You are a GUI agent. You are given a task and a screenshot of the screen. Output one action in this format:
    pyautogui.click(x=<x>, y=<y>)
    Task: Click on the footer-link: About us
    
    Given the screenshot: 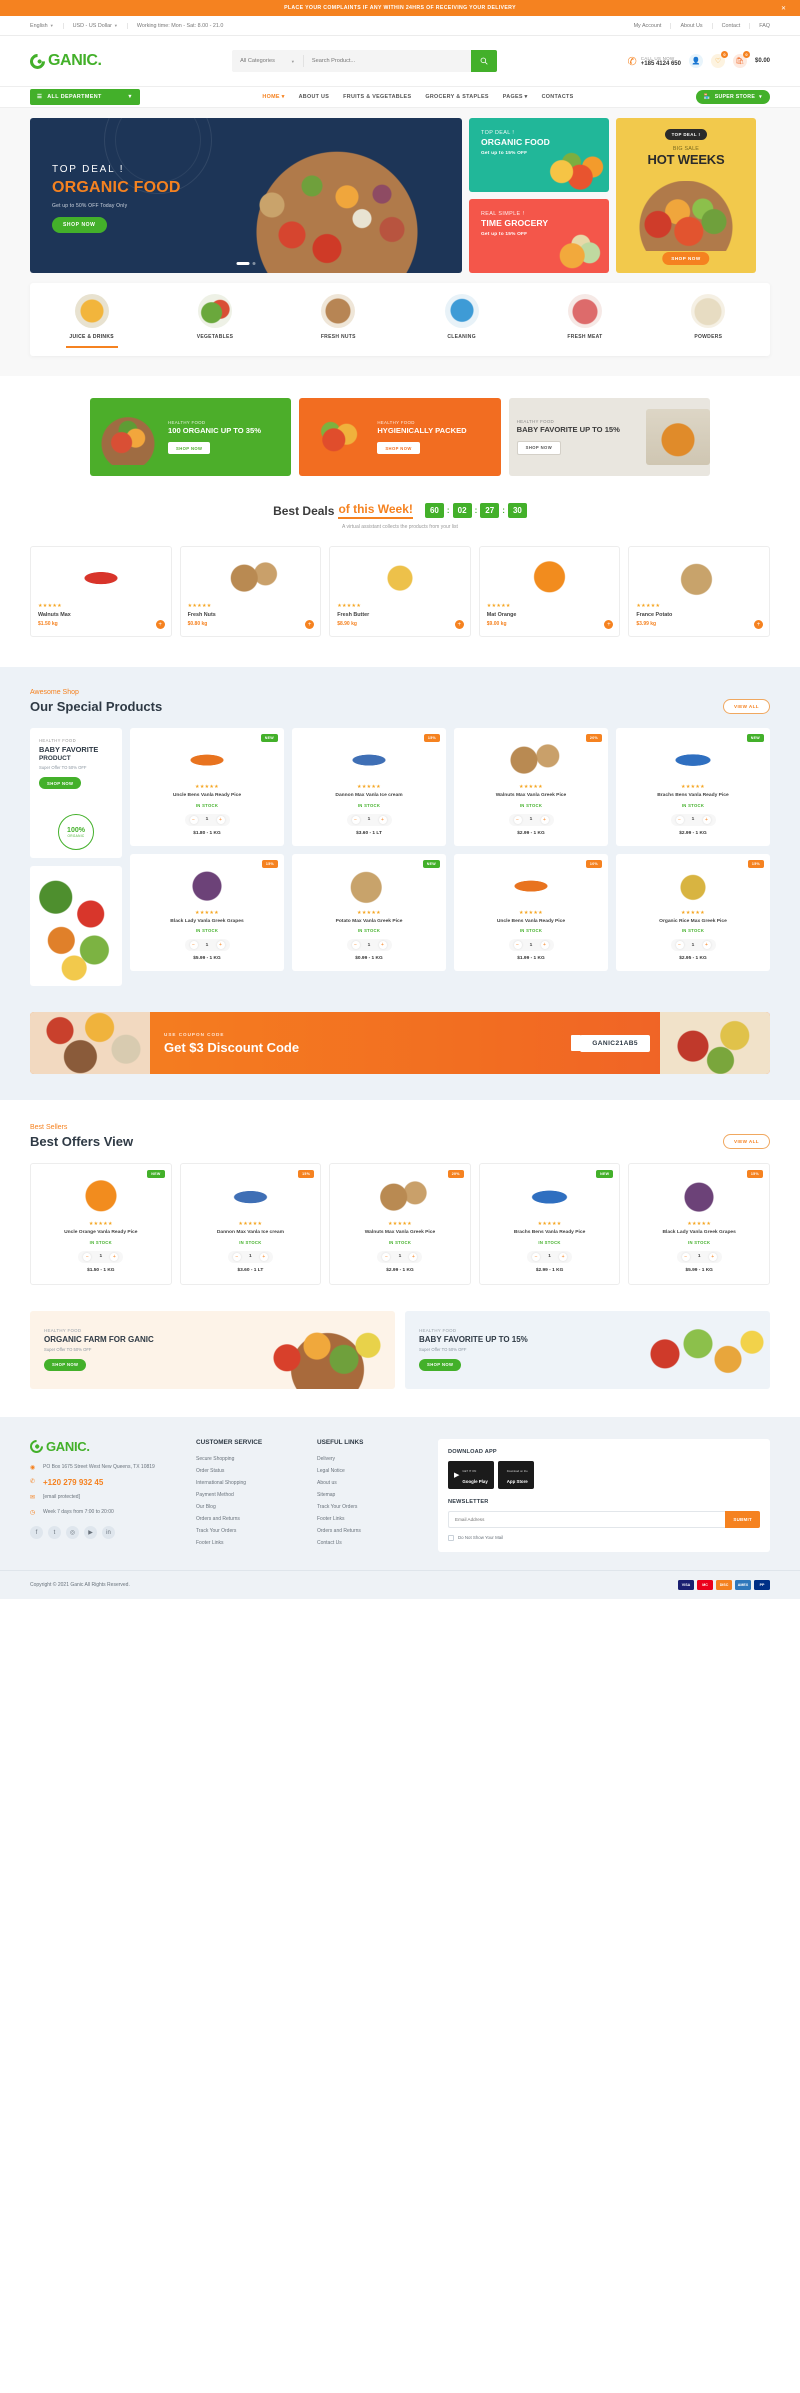 What is the action you would take?
    pyautogui.click(x=369, y=1483)
    